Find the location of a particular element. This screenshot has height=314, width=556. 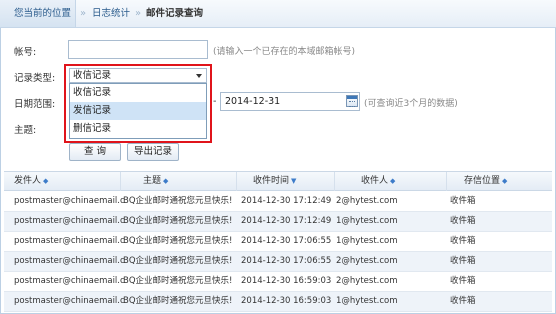

breadcrumb-location: 您当前的位置 is located at coordinates (38, 13).